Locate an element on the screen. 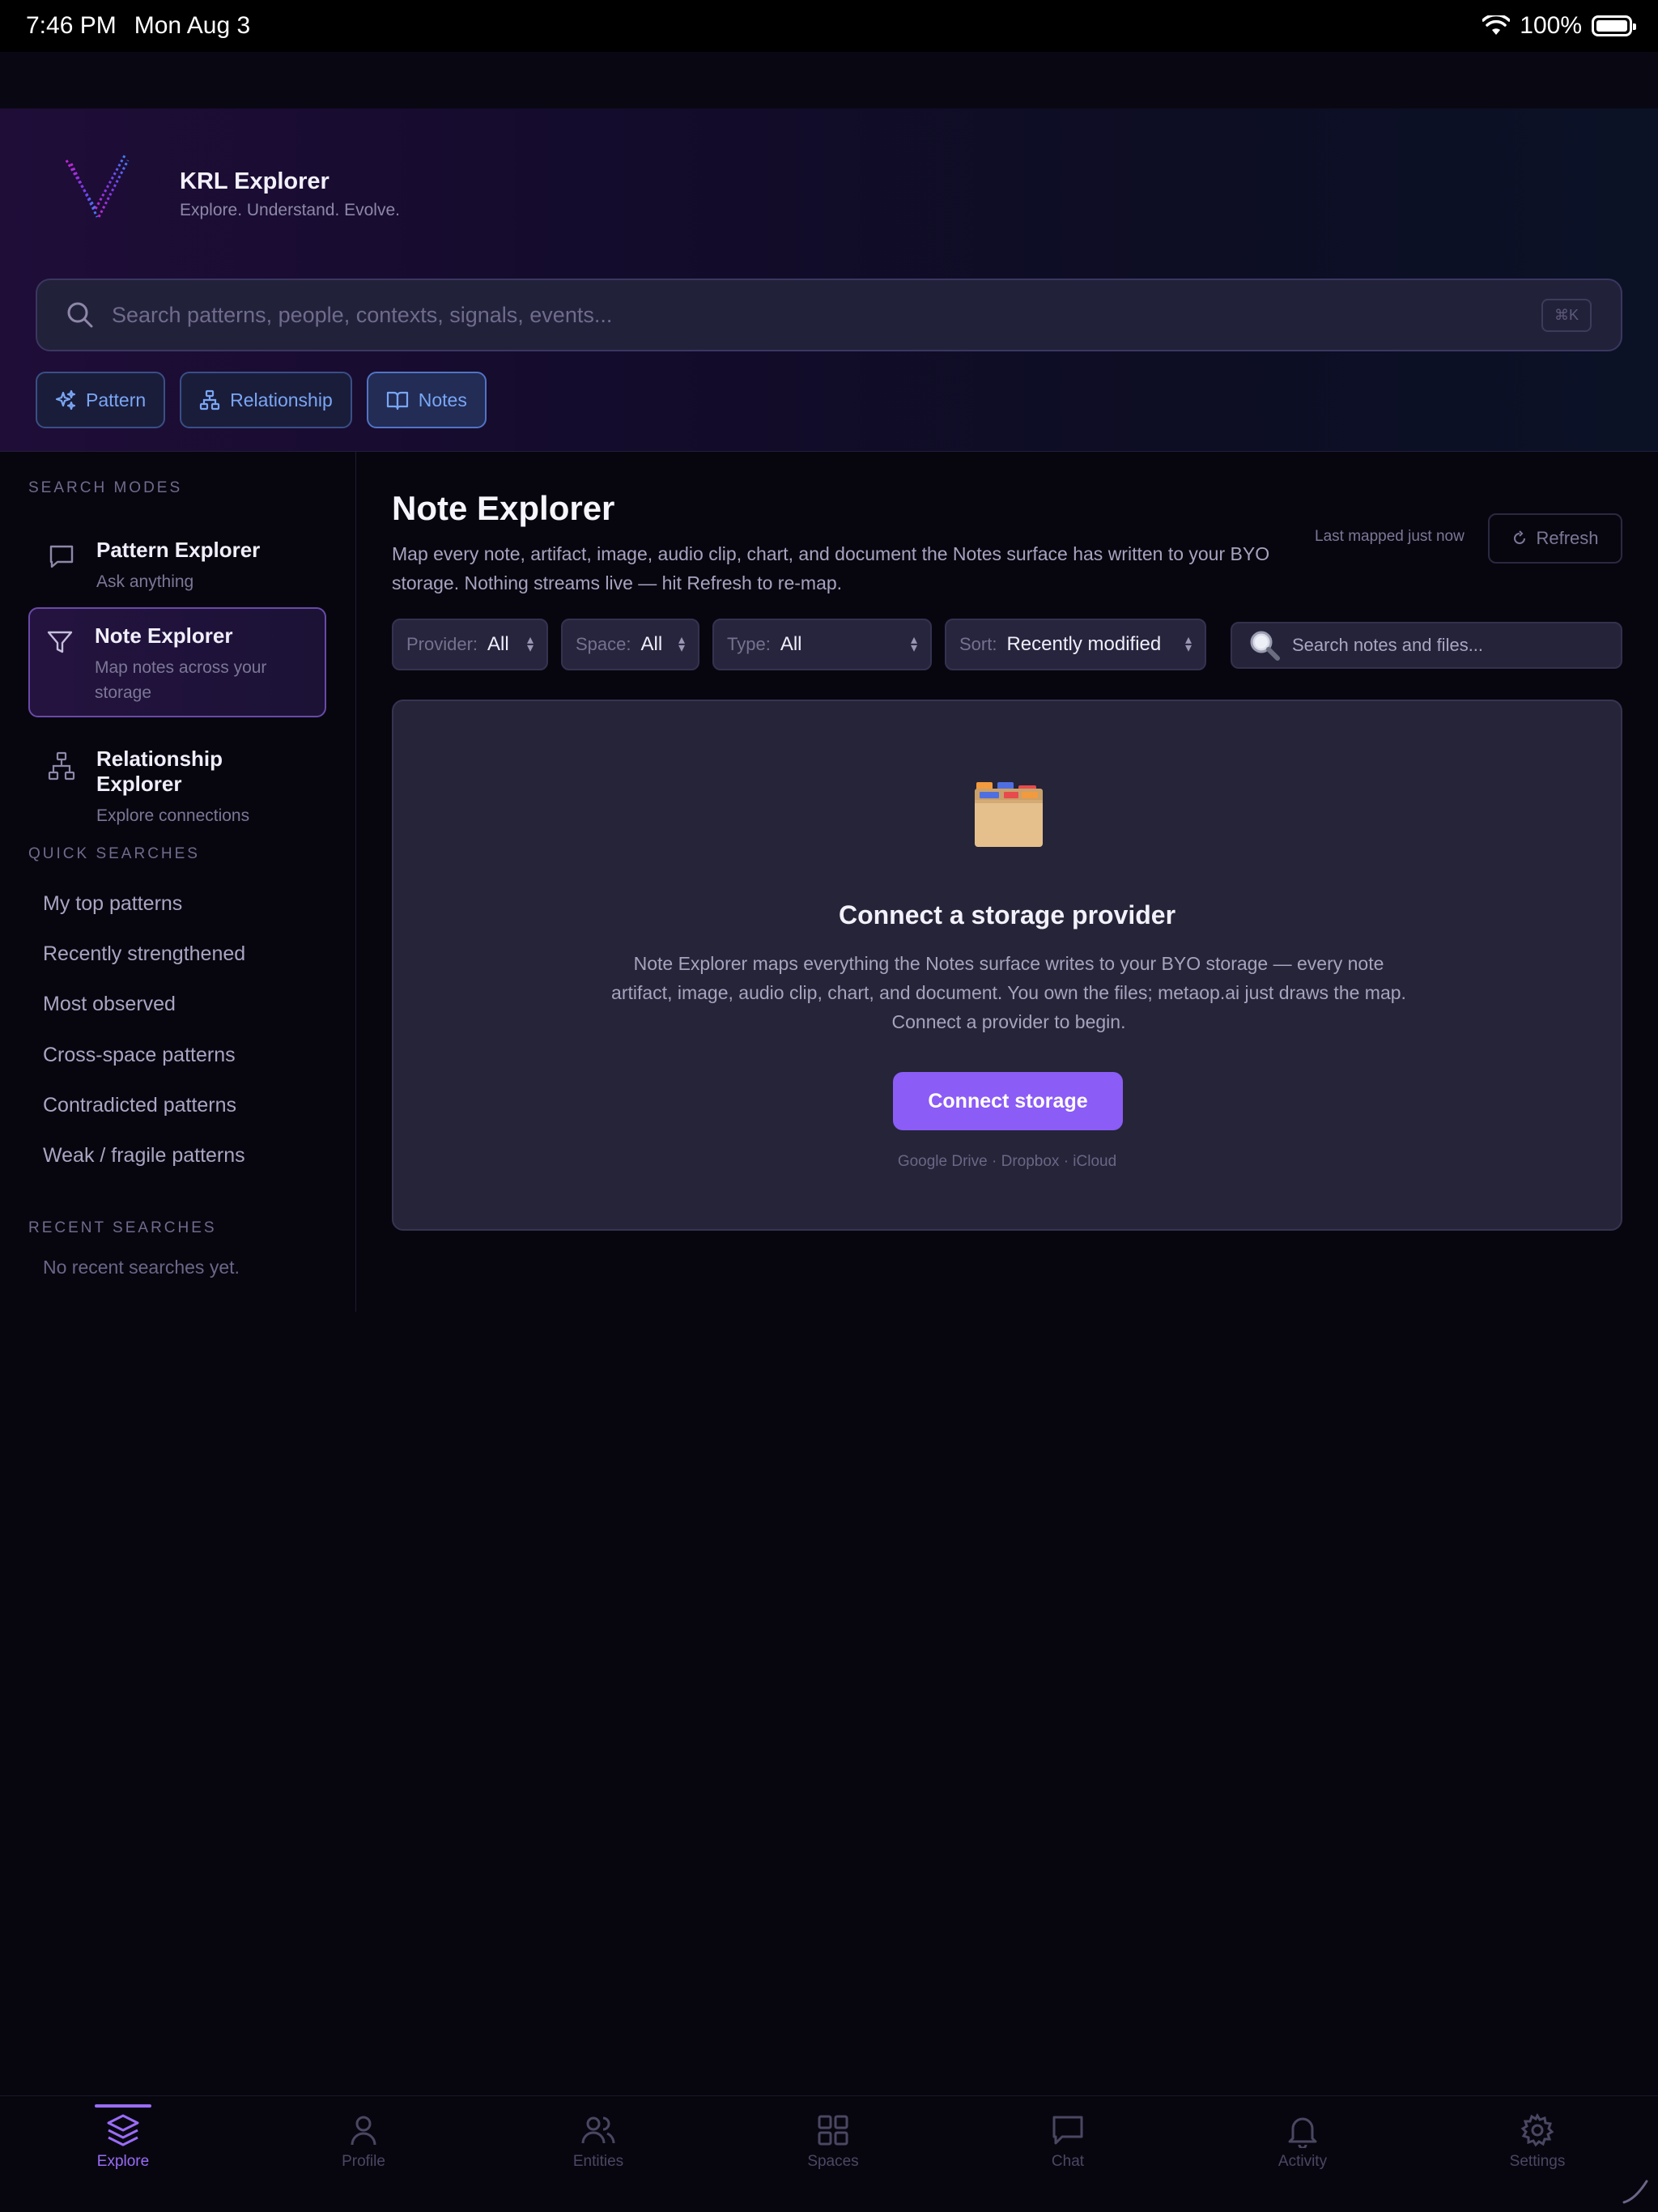  chip-label: Relationship is located at coordinates (281, 400).